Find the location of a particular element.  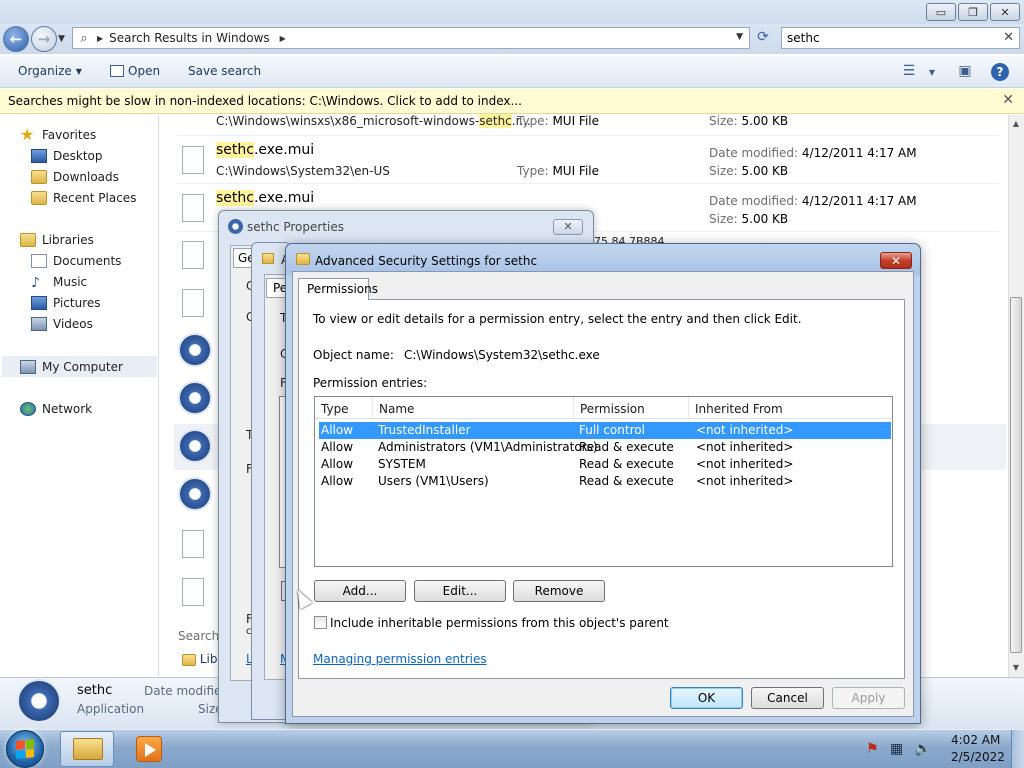

nav-label: Documents is located at coordinates (87, 260).